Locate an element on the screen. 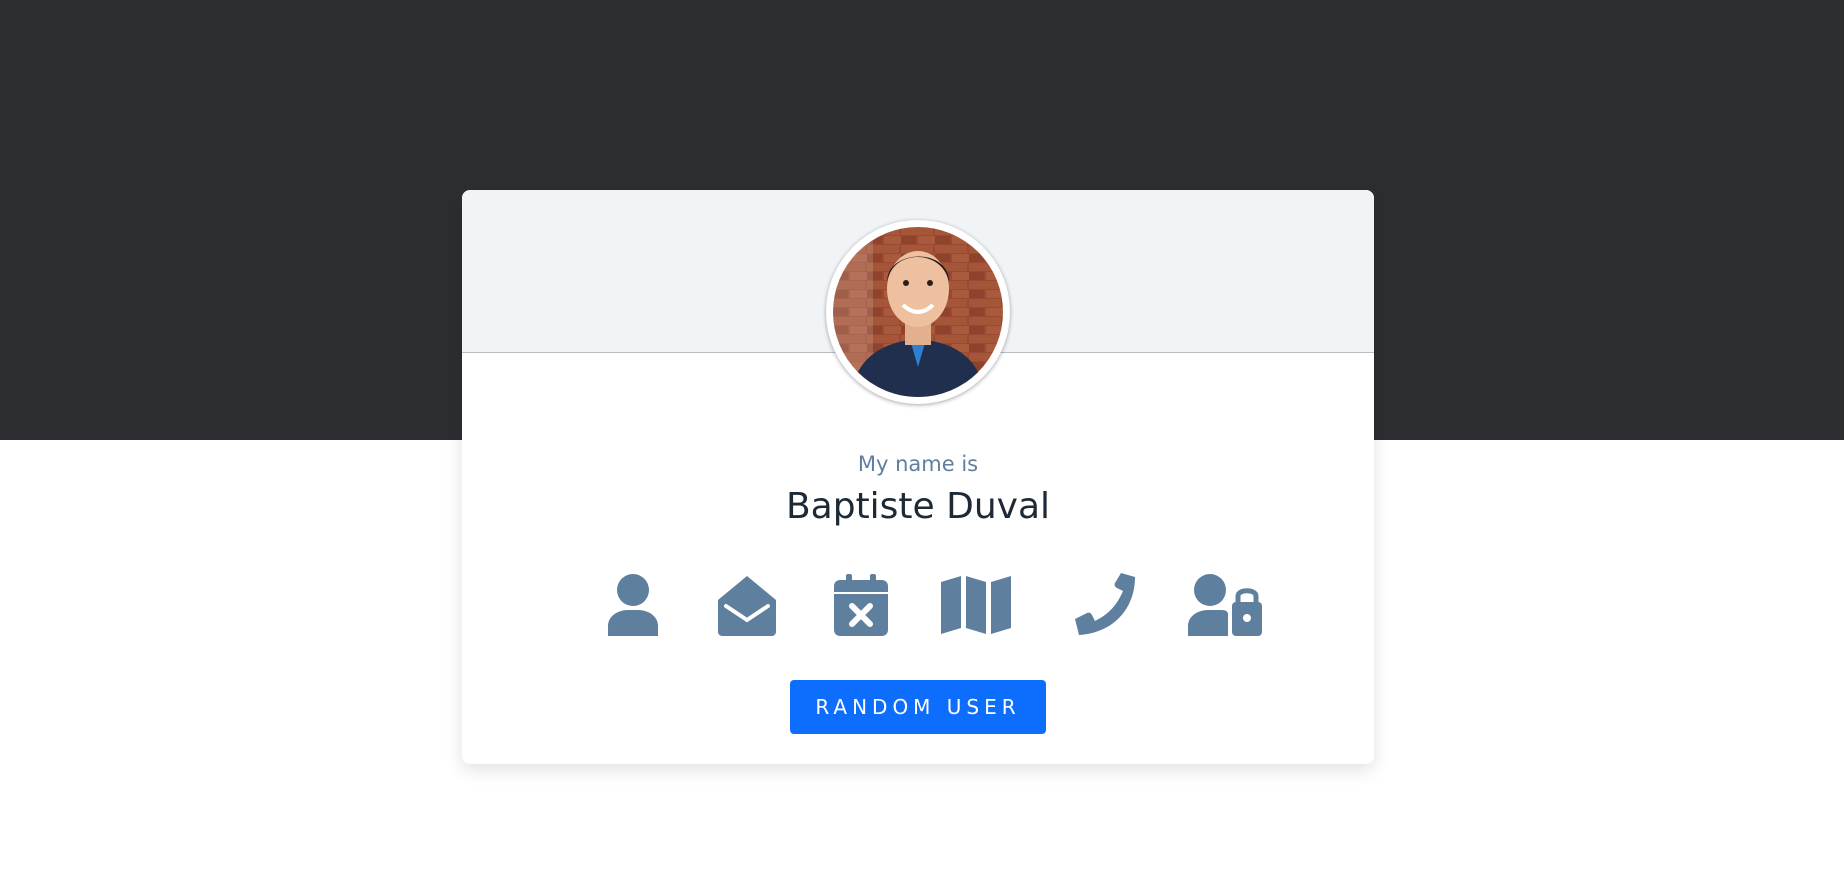 The width and height of the screenshot is (1844, 881). user-icon is located at coordinates (633, 605).